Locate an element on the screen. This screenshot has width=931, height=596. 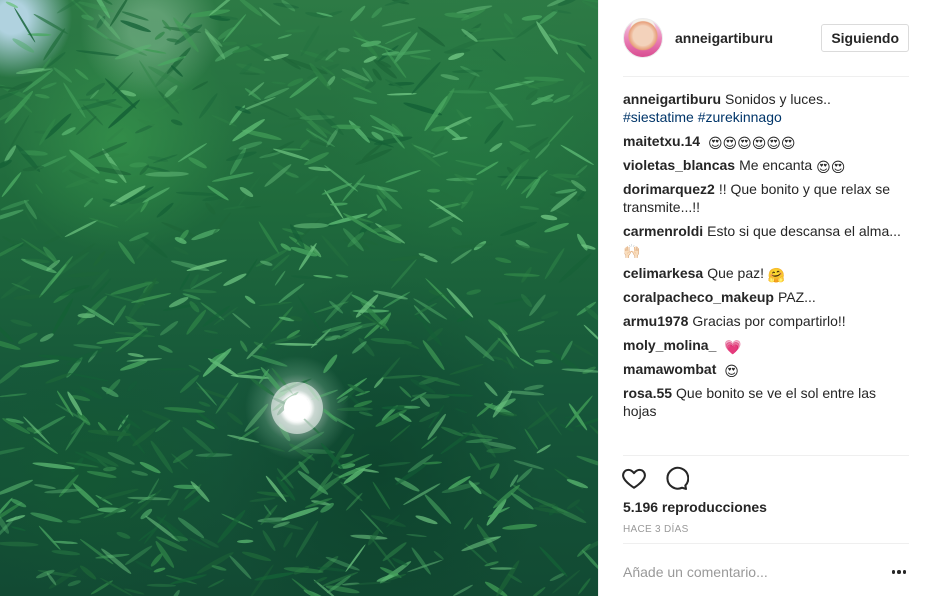
hashtag-link: #siestatime is located at coordinates (658, 117).